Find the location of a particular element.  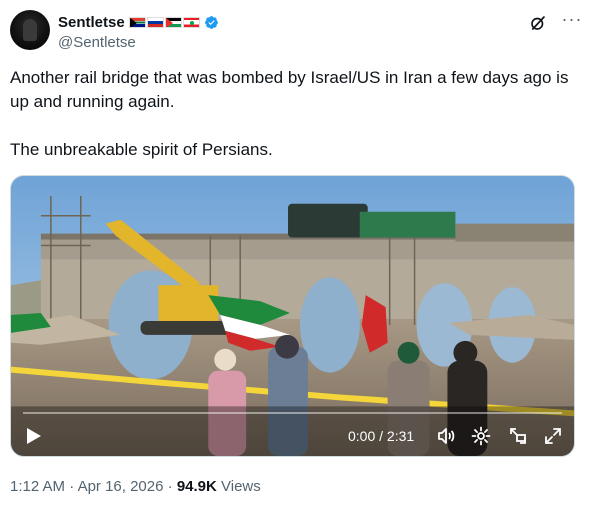

tweet-time: 1:12 AM is located at coordinates (37, 486).